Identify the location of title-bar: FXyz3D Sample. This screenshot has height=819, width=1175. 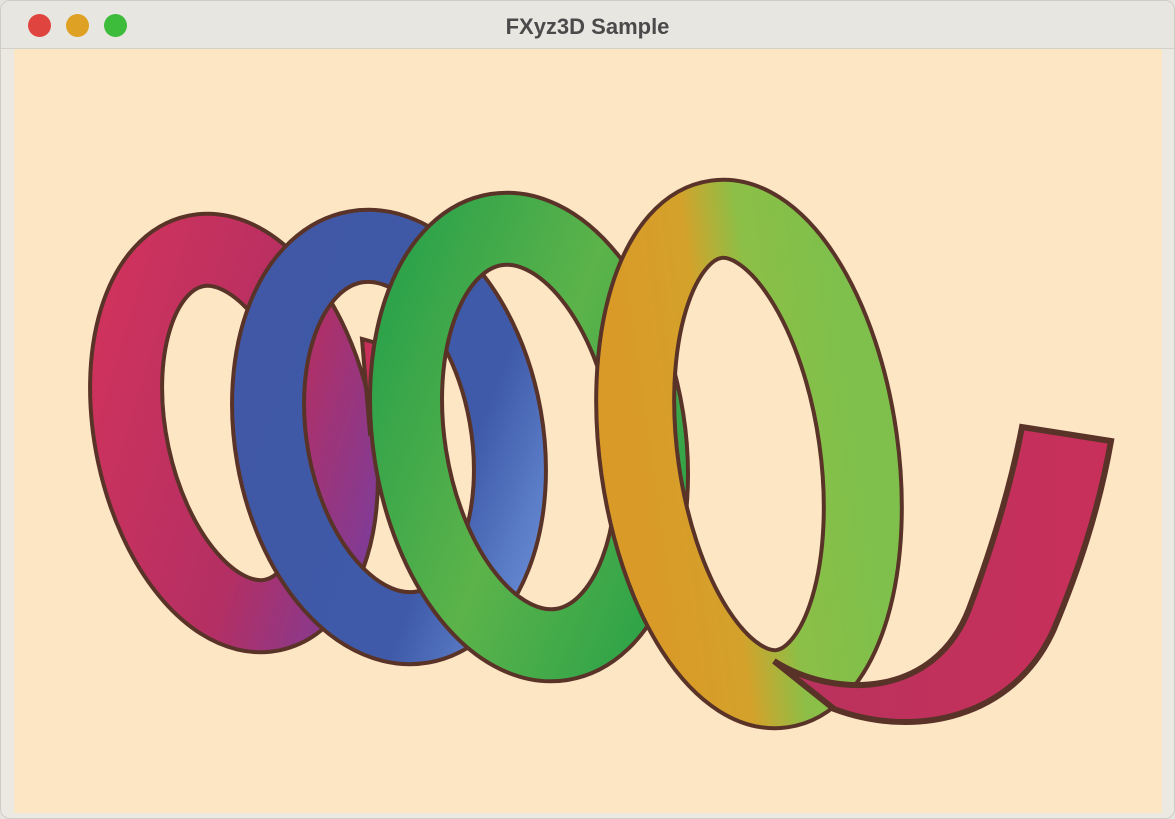
(587, 25).